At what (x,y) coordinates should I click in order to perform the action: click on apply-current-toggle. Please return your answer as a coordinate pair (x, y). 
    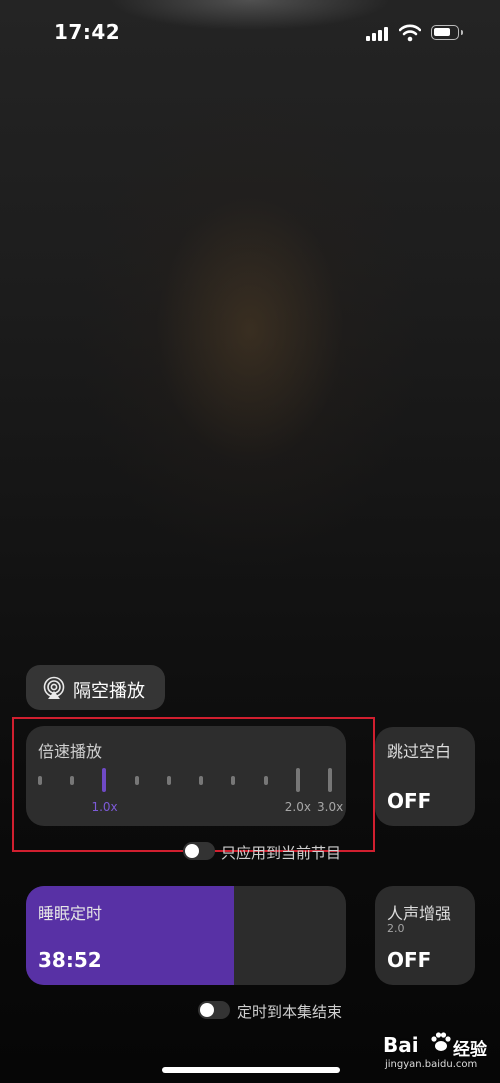
    Looking at the image, I should click on (199, 851).